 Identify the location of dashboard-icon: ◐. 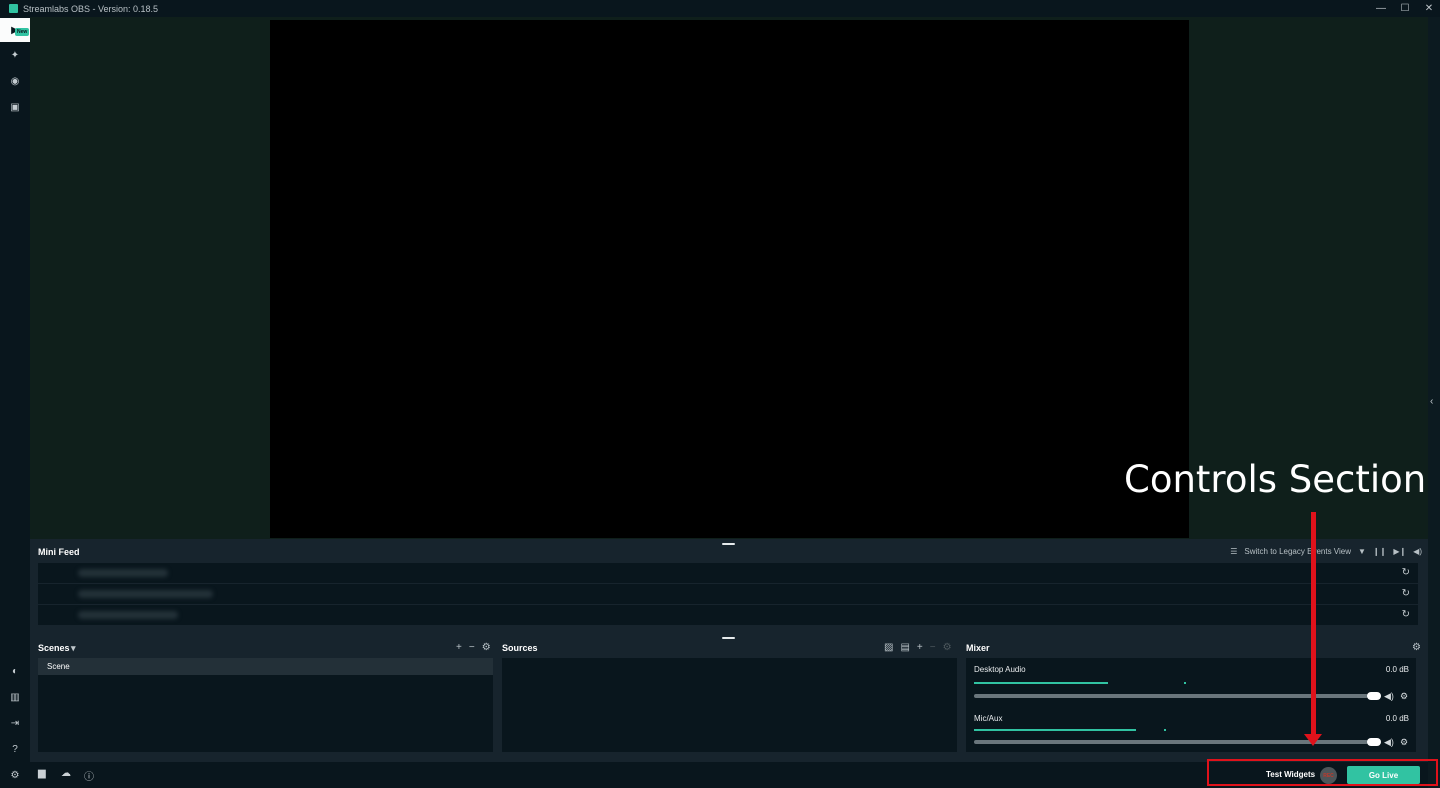
(15, 671).